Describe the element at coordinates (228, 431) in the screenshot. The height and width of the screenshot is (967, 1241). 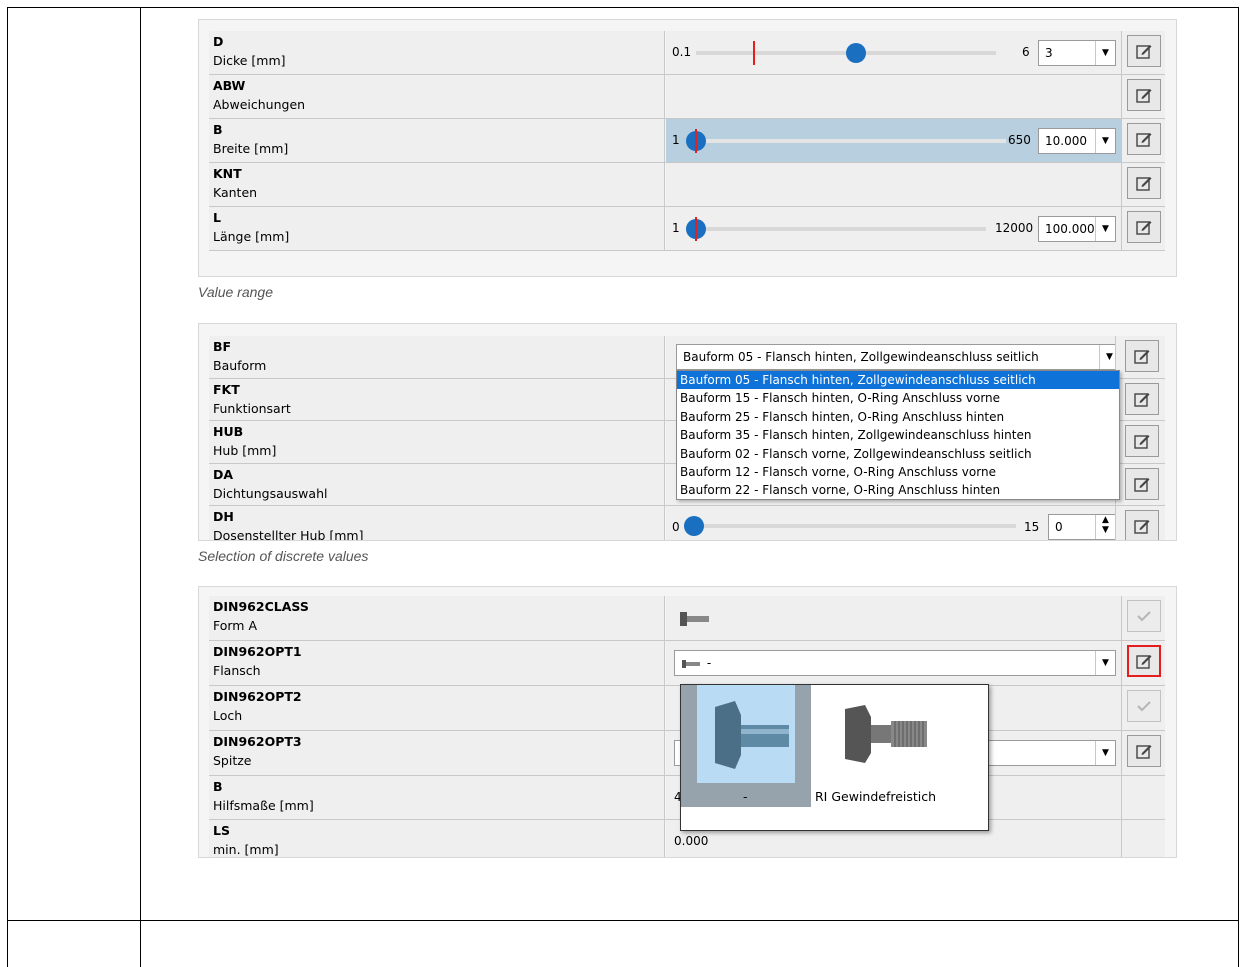
I see `property-code: HUB` at that location.